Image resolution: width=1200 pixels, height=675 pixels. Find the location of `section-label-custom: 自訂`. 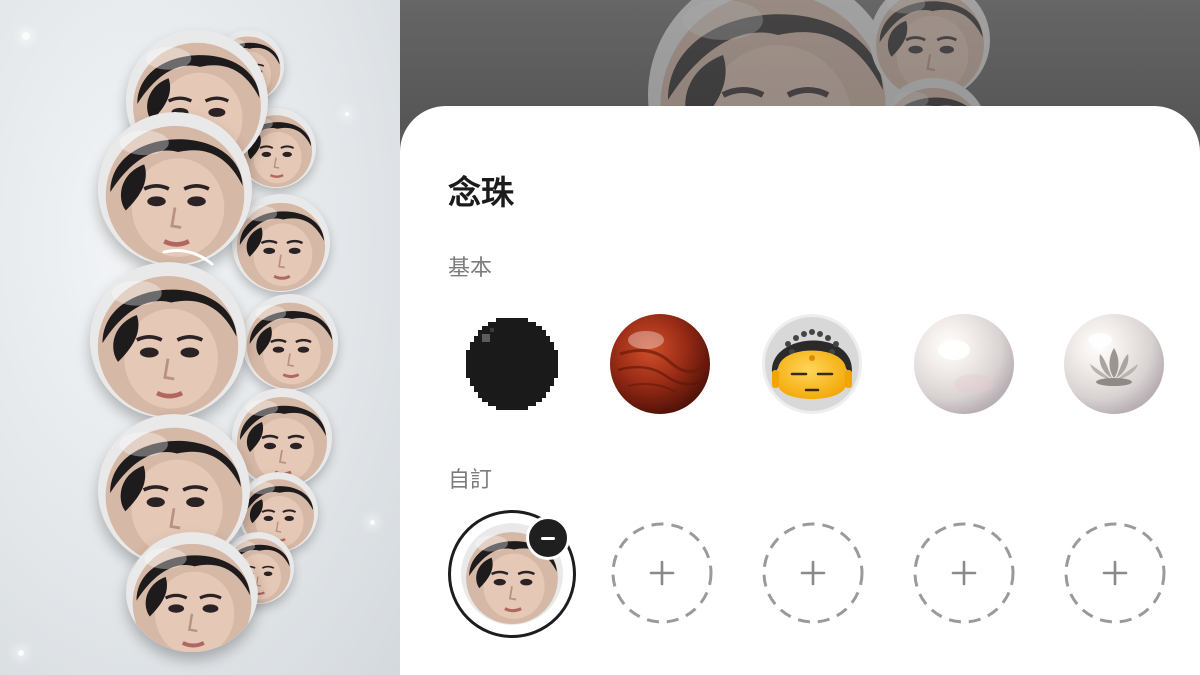

section-label-custom: 自訂 is located at coordinates (470, 480).